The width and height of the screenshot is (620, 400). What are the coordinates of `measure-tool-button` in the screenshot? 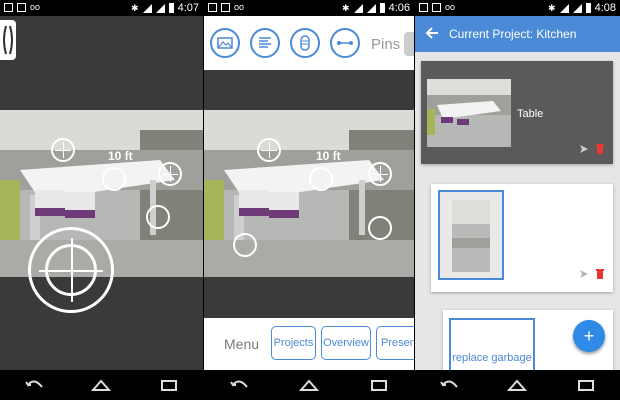 It's located at (345, 43).